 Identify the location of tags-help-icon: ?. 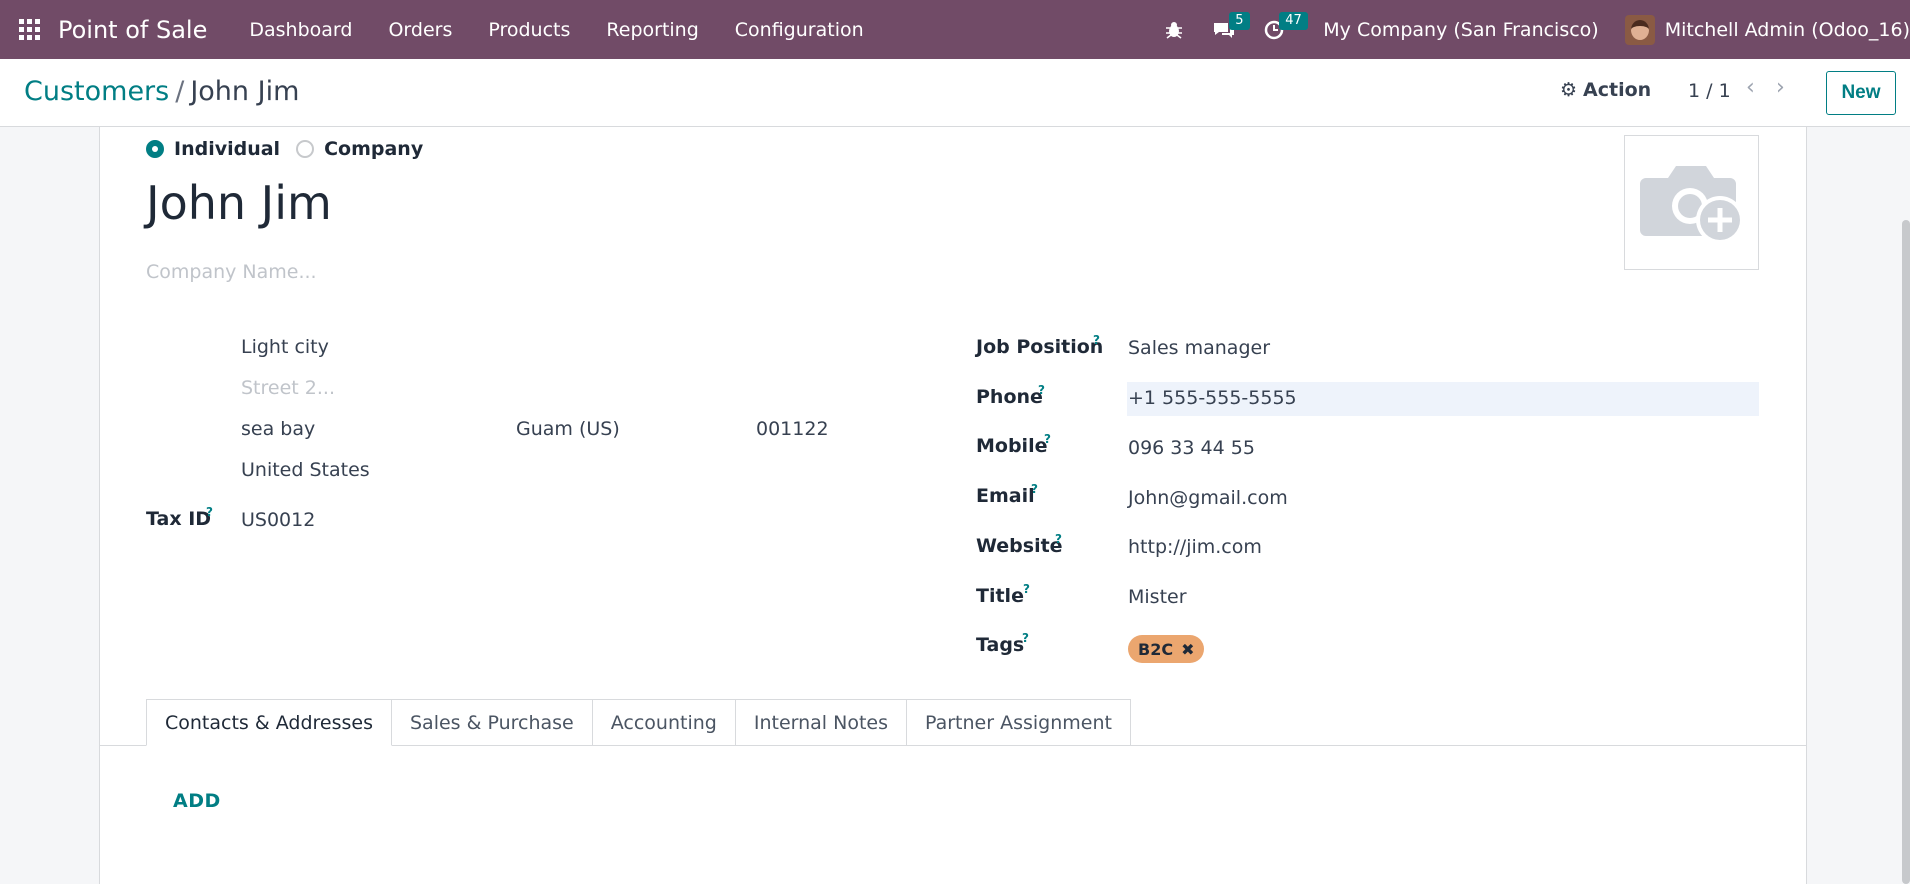
(1025, 638).